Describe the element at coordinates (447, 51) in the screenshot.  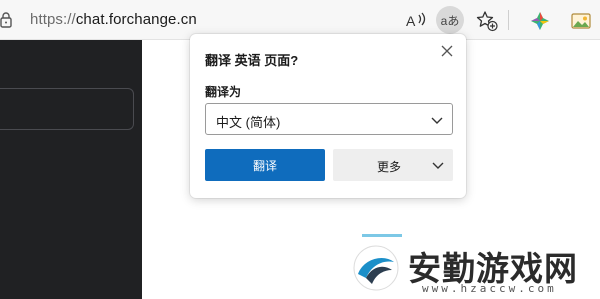
I see `close-icon` at that location.